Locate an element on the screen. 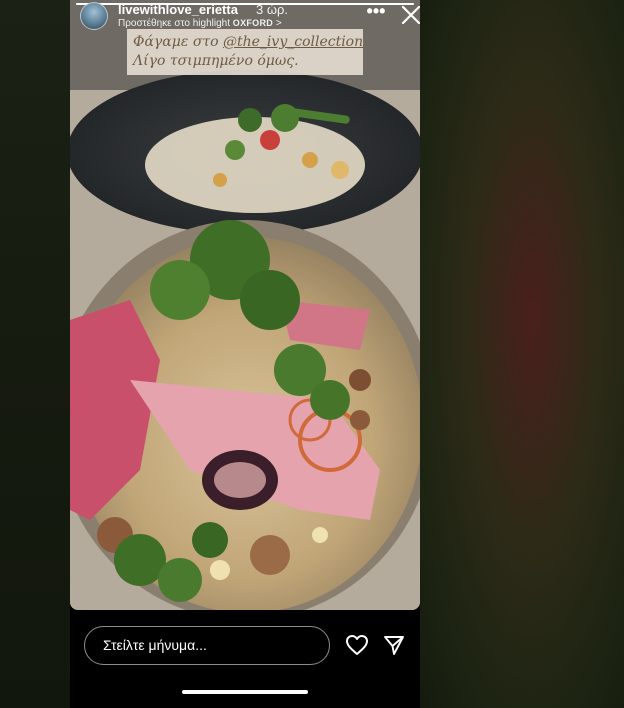  avatar is located at coordinates (94, 16).